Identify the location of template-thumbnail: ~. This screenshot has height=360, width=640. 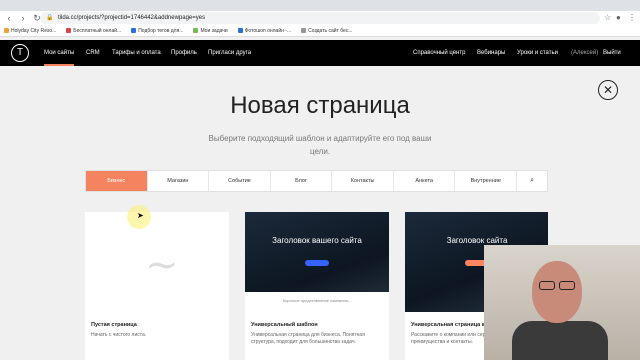
(157, 262).